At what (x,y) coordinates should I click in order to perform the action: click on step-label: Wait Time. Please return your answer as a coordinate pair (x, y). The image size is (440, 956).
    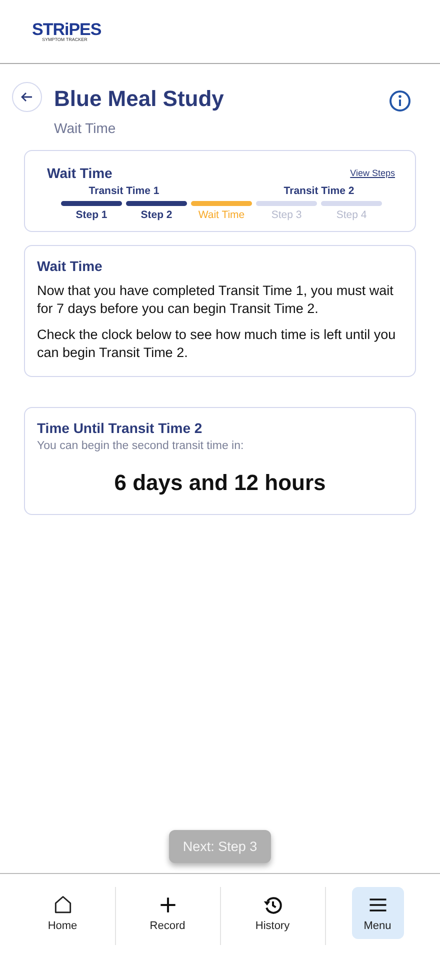
    Looking at the image, I should click on (221, 215).